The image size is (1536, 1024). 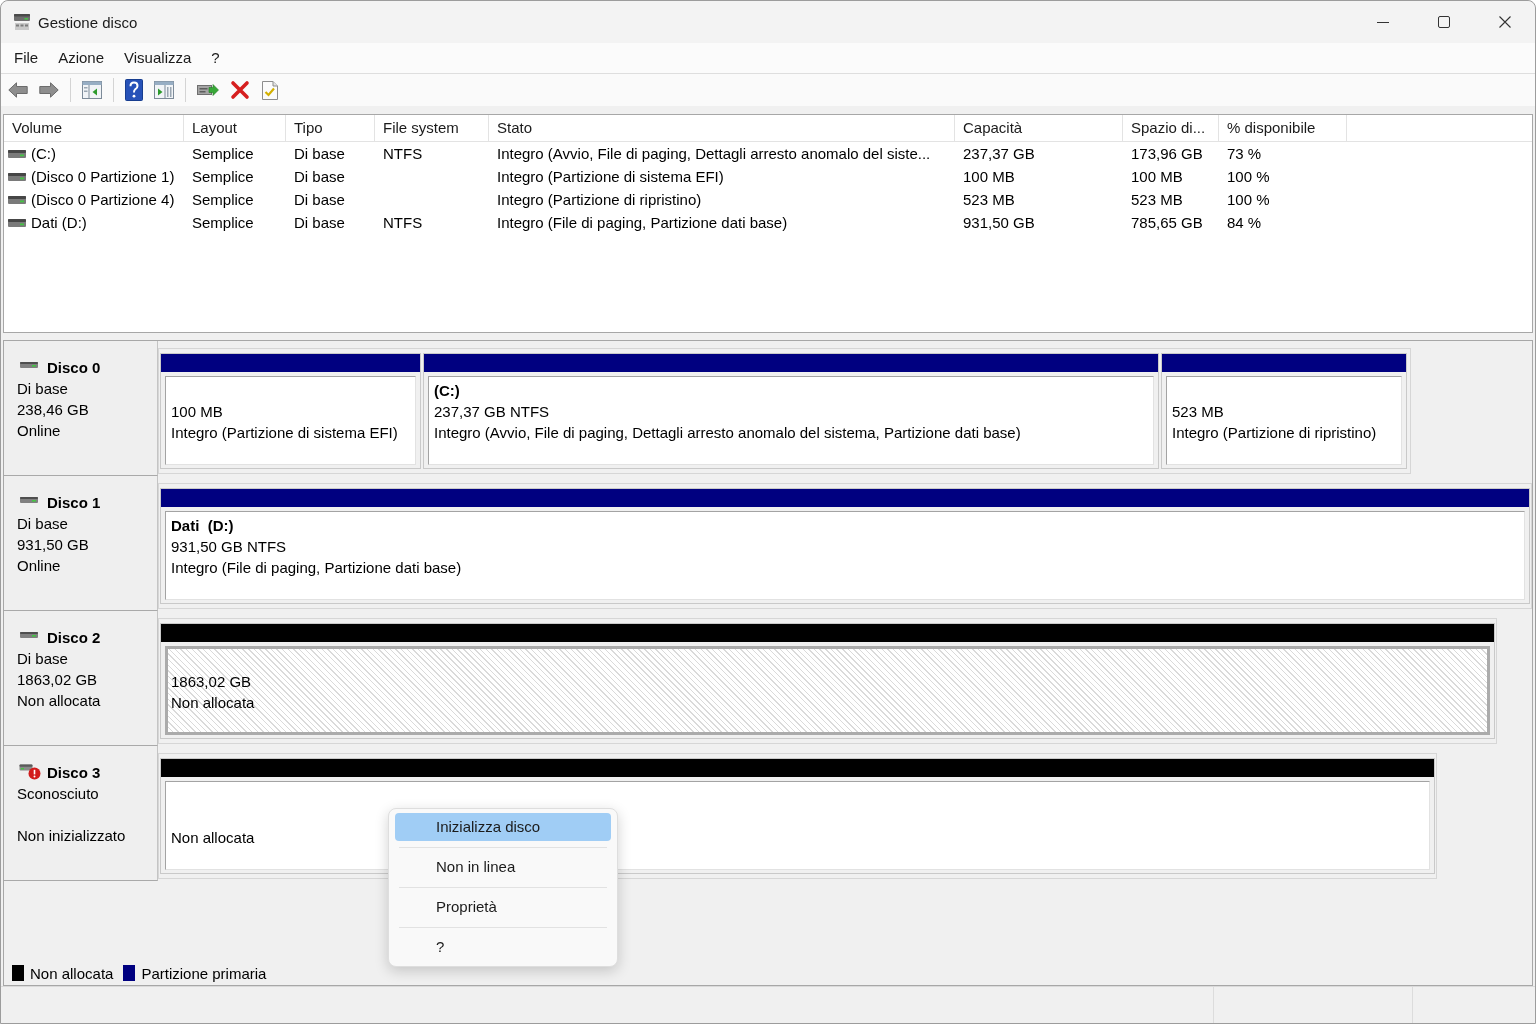 What do you see at coordinates (240, 90) in the screenshot?
I see `delete-icon` at bounding box center [240, 90].